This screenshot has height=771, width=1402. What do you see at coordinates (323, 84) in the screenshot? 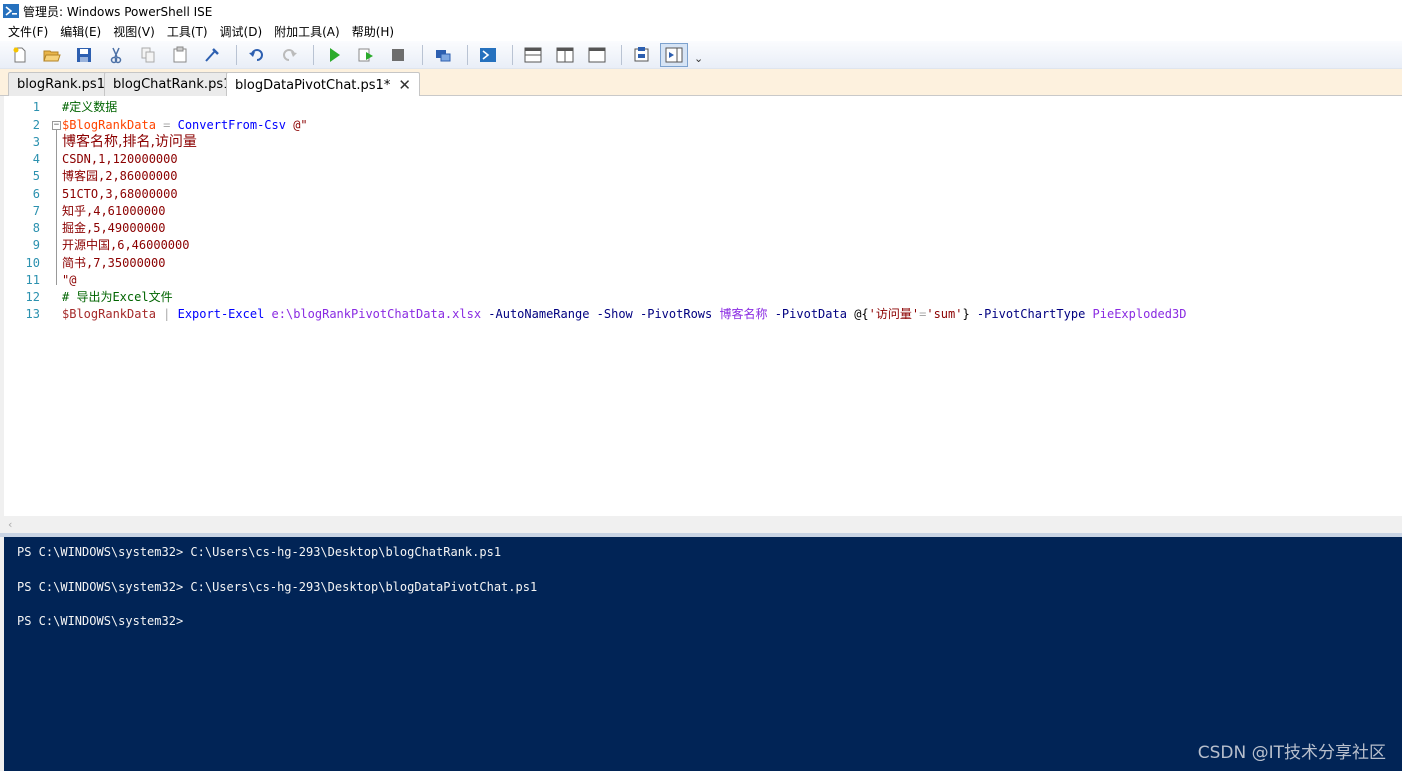
I see `tab-blogdatapivotchat: blogDataPivotChat.ps1* ✕` at bounding box center [323, 84].